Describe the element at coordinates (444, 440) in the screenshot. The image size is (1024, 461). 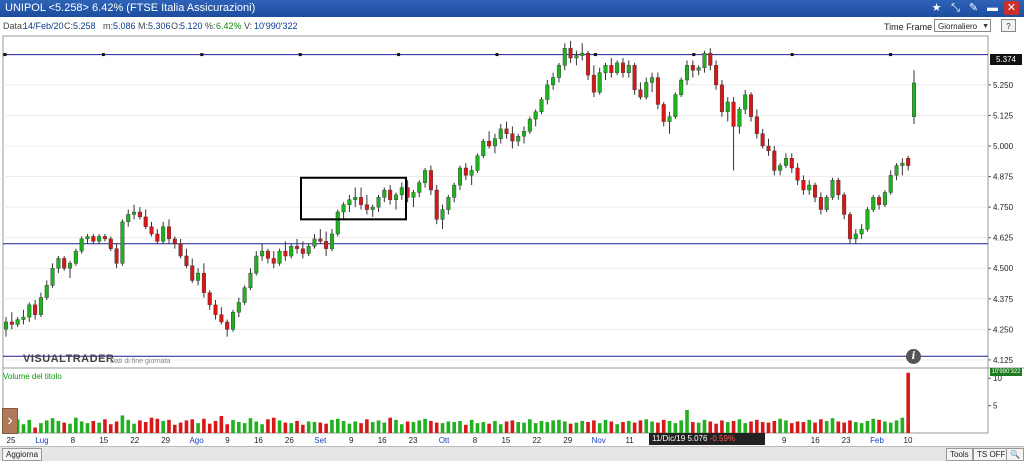
I see `x-tick-label: Ott` at that location.